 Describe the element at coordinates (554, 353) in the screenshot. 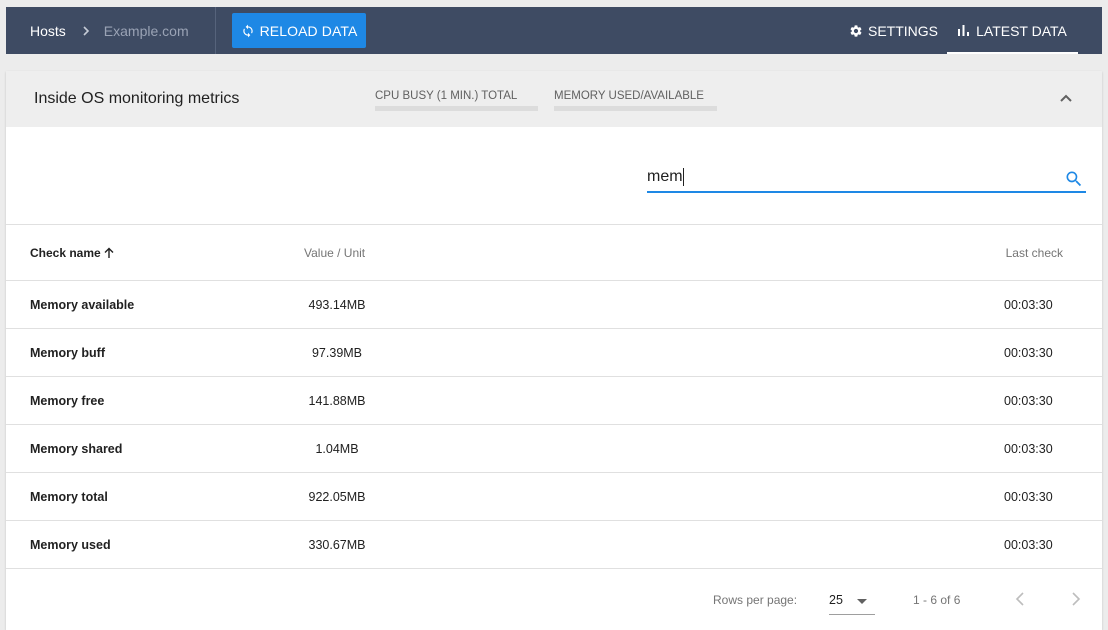

I see `table-row: Memory buff 97.39MB 00:03:30` at that location.